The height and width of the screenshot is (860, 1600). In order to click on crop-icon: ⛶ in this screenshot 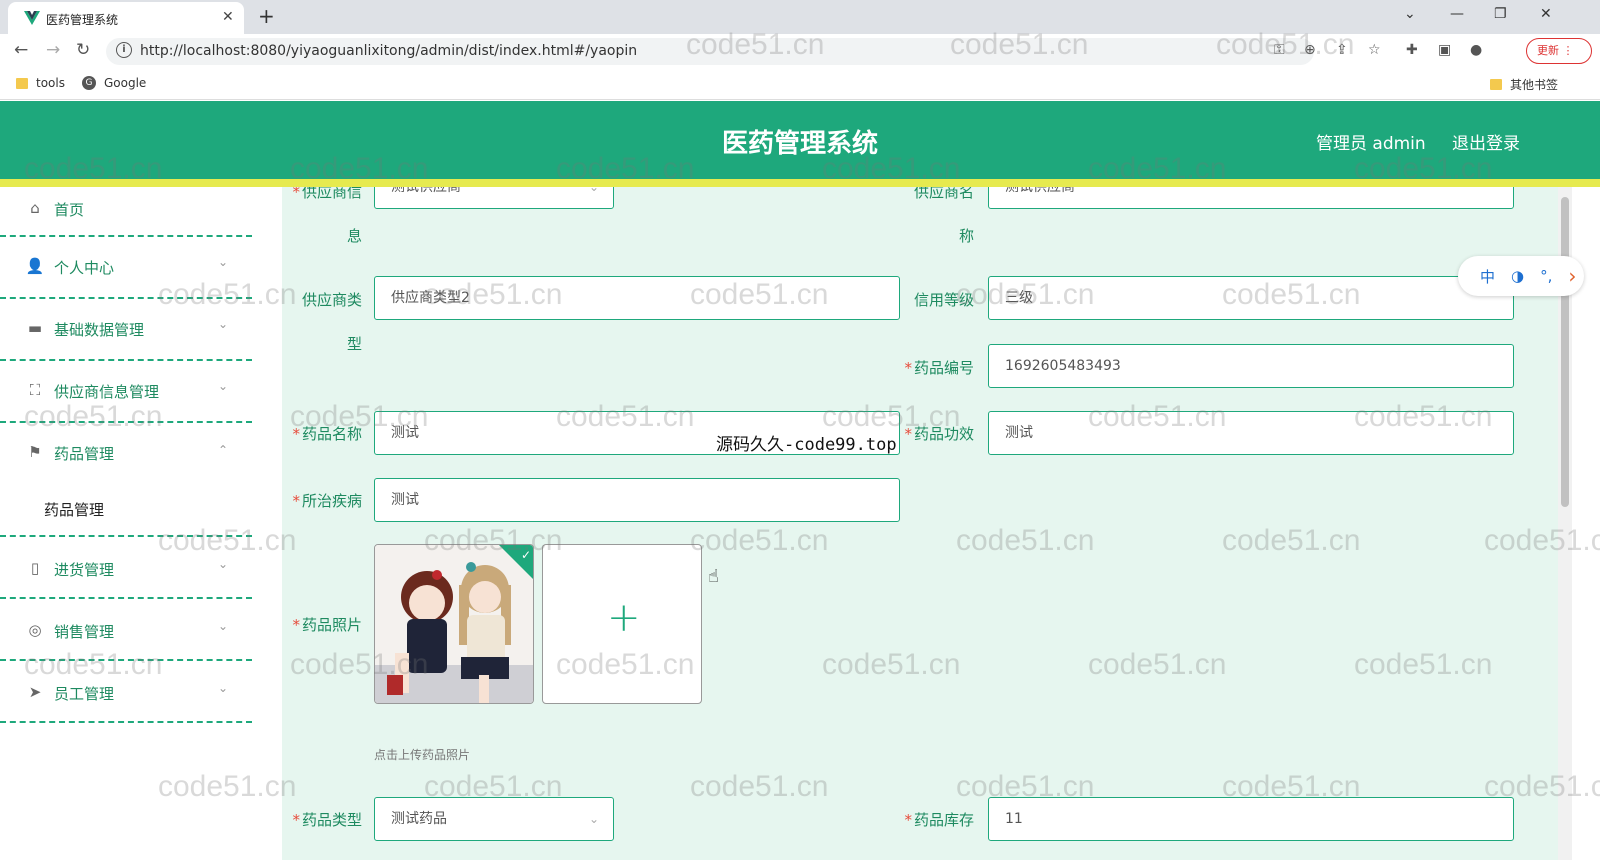, I will do `click(35, 390)`.